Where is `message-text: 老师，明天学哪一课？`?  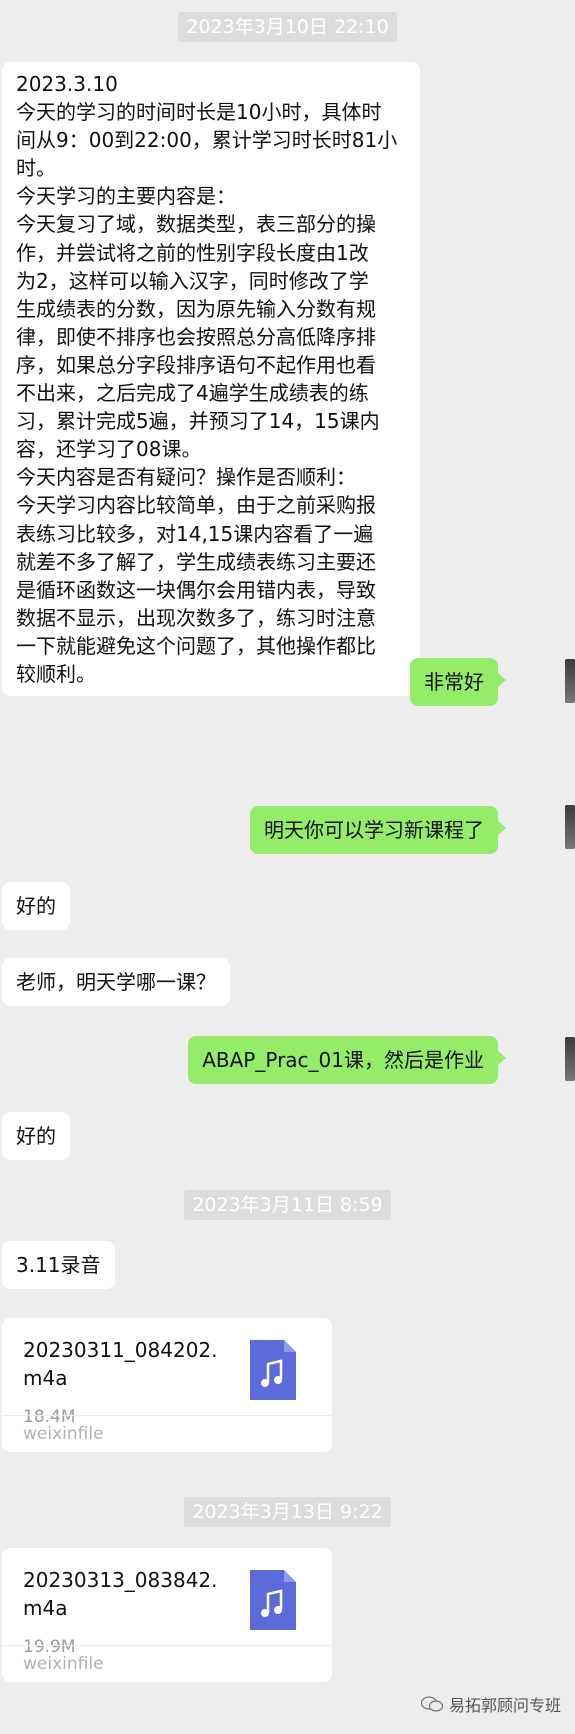
message-text: 老师，明天学哪一课？ is located at coordinates (116, 982).